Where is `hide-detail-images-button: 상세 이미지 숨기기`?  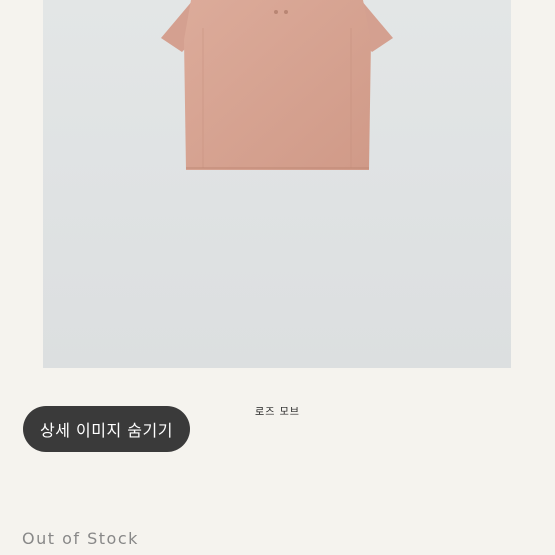 hide-detail-images-button: 상세 이미지 숨기기 is located at coordinates (106, 429).